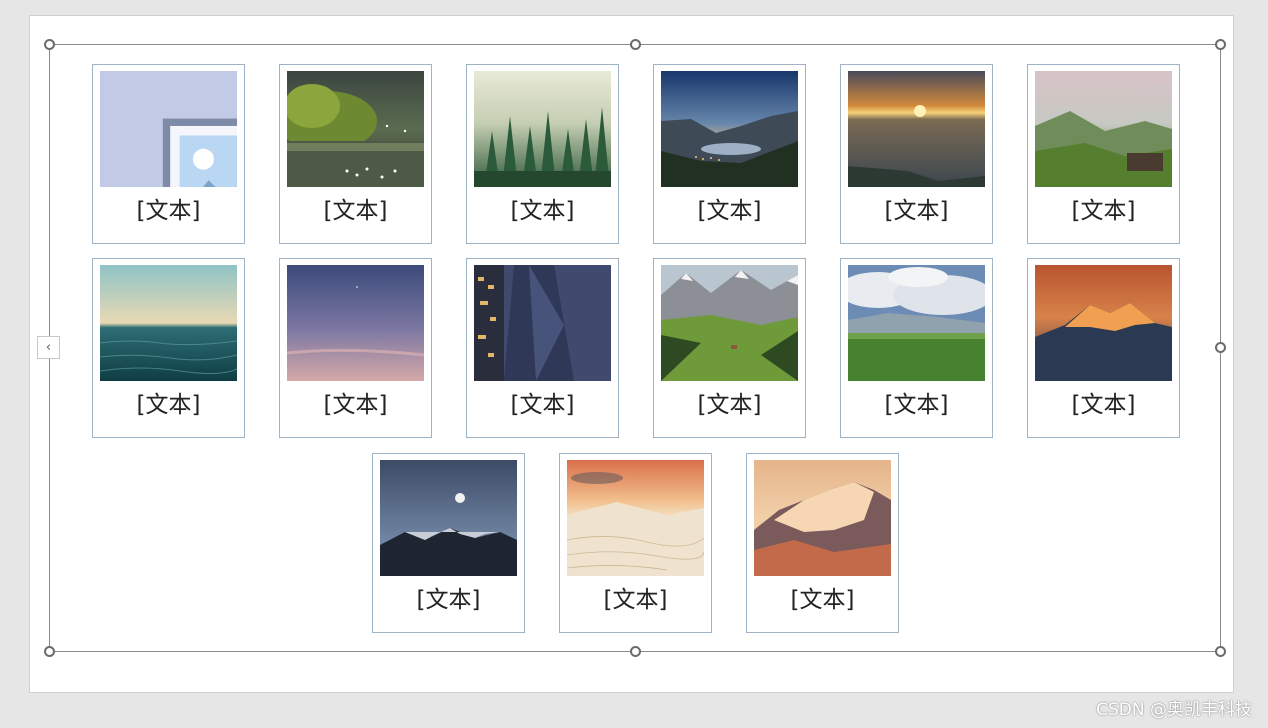 This screenshot has height=728, width=1268. What do you see at coordinates (448, 518) in the screenshot?
I see `moon-over-mountains-photo` at bounding box center [448, 518].